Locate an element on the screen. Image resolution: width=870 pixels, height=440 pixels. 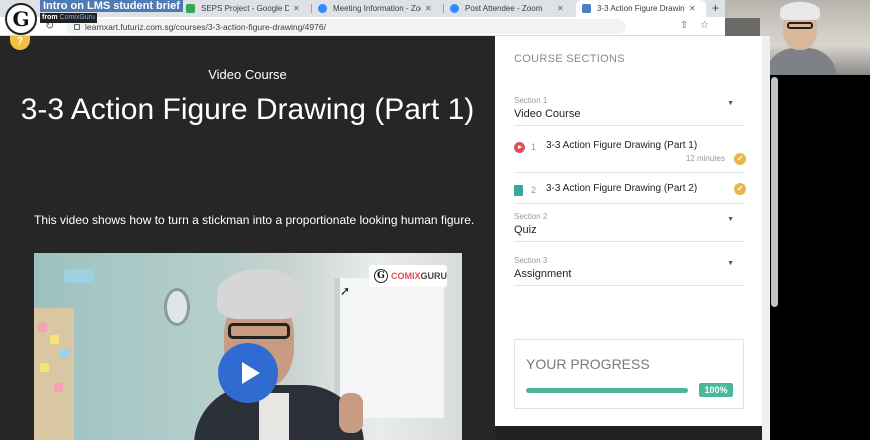
new-tab-button: + is located at coordinates (715, 8).